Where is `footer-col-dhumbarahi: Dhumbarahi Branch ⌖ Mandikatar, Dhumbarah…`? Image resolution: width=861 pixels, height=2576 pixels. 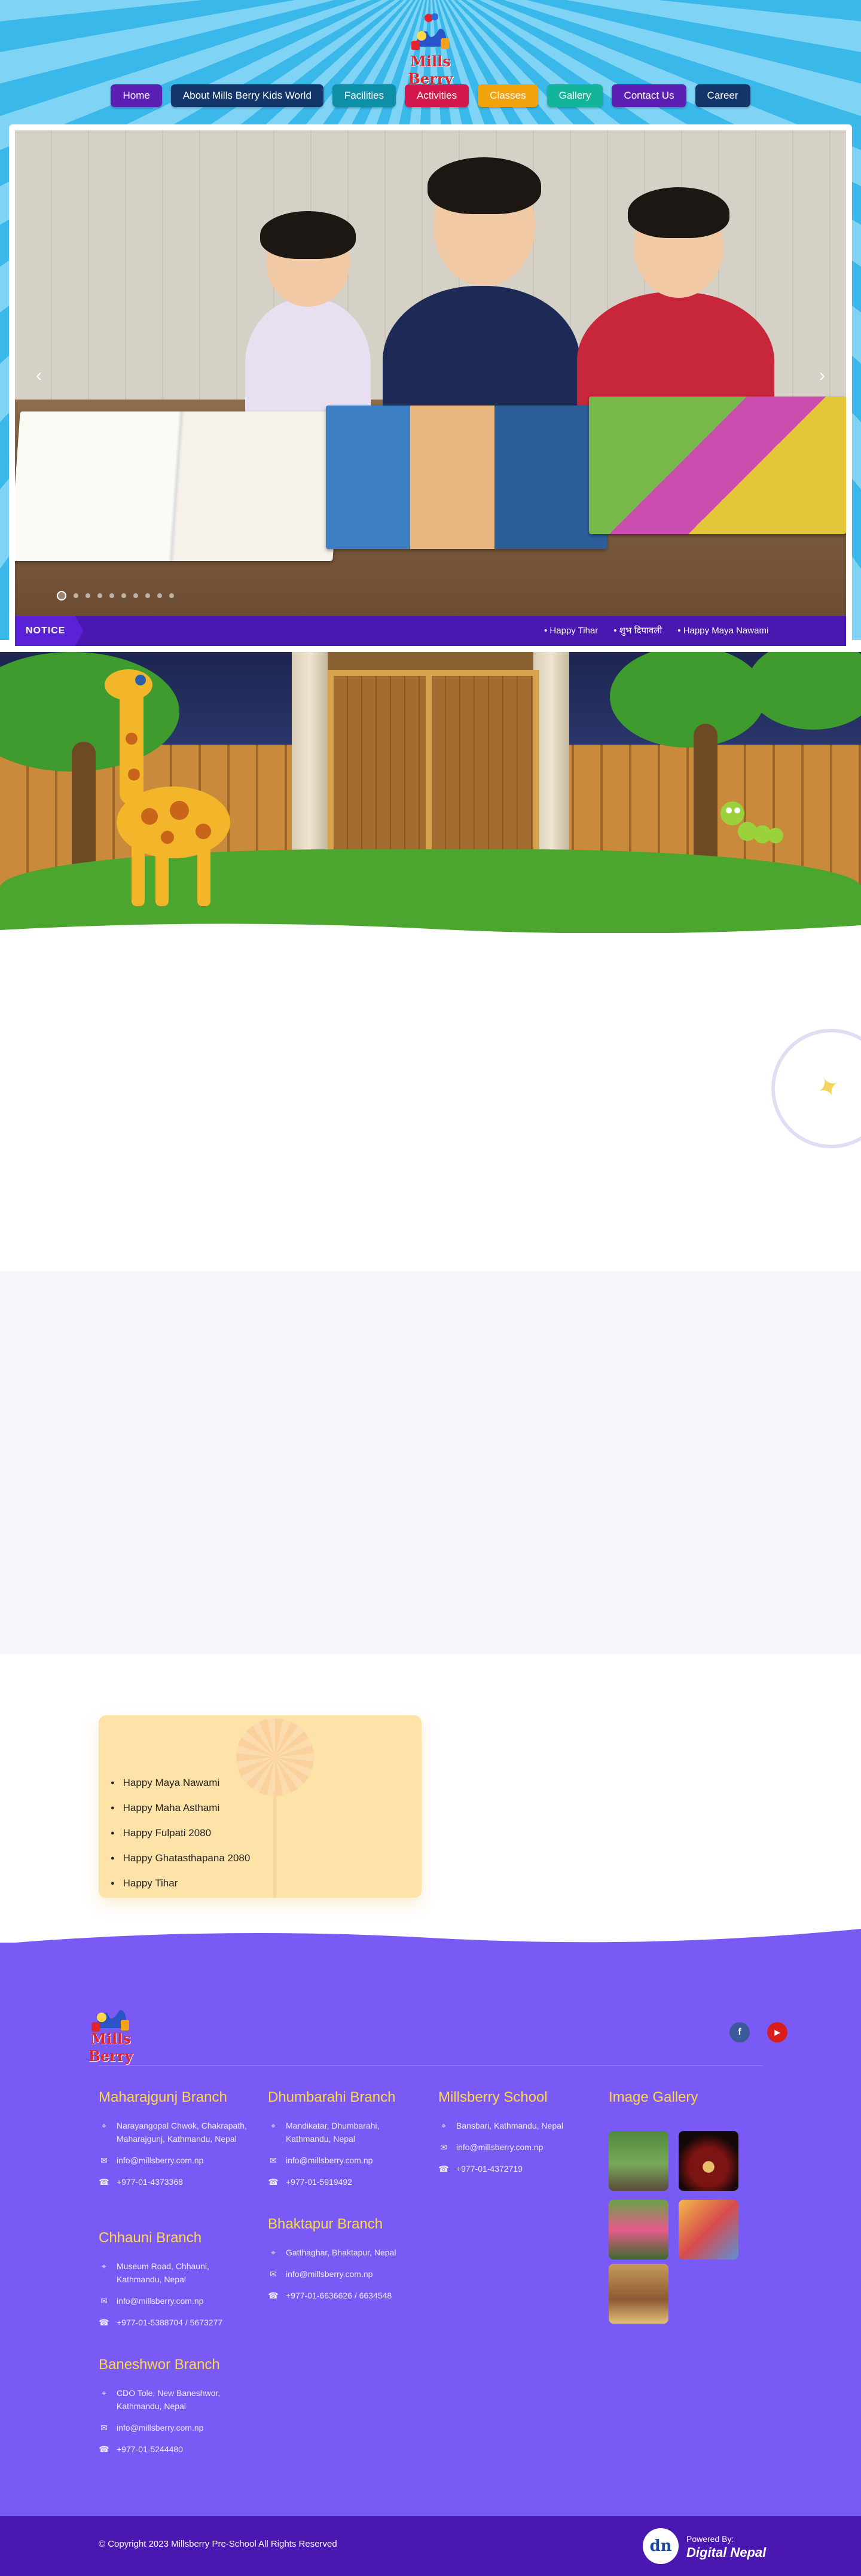 footer-col-dhumbarahi: Dhumbarahi Branch ⌖ Mandikatar, Dhumbarah… is located at coordinates (342, 2143).